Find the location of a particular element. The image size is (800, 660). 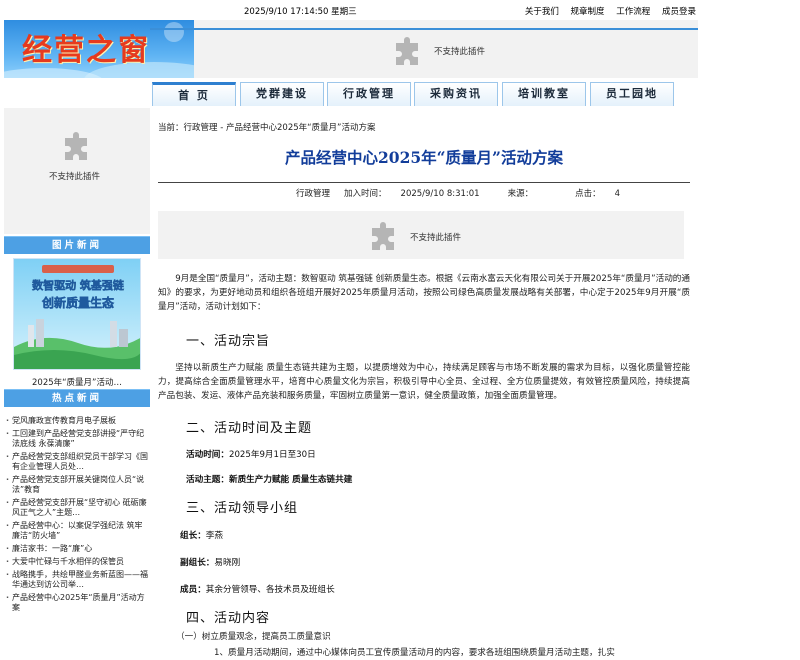

nav-party-building: 党群建设 is located at coordinates (282, 94).